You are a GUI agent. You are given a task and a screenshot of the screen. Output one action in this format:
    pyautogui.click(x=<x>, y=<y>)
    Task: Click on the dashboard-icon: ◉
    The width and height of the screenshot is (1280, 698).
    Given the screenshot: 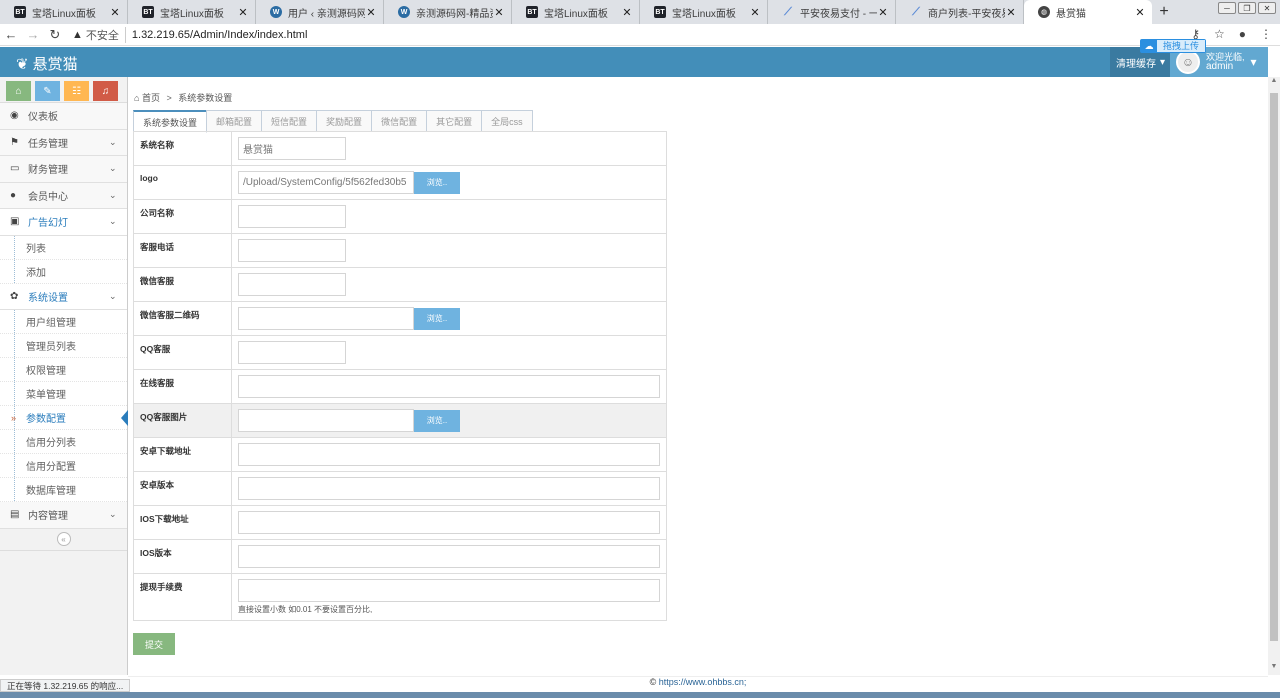 What is the action you would take?
    pyautogui.click(x=14, y=116)
    